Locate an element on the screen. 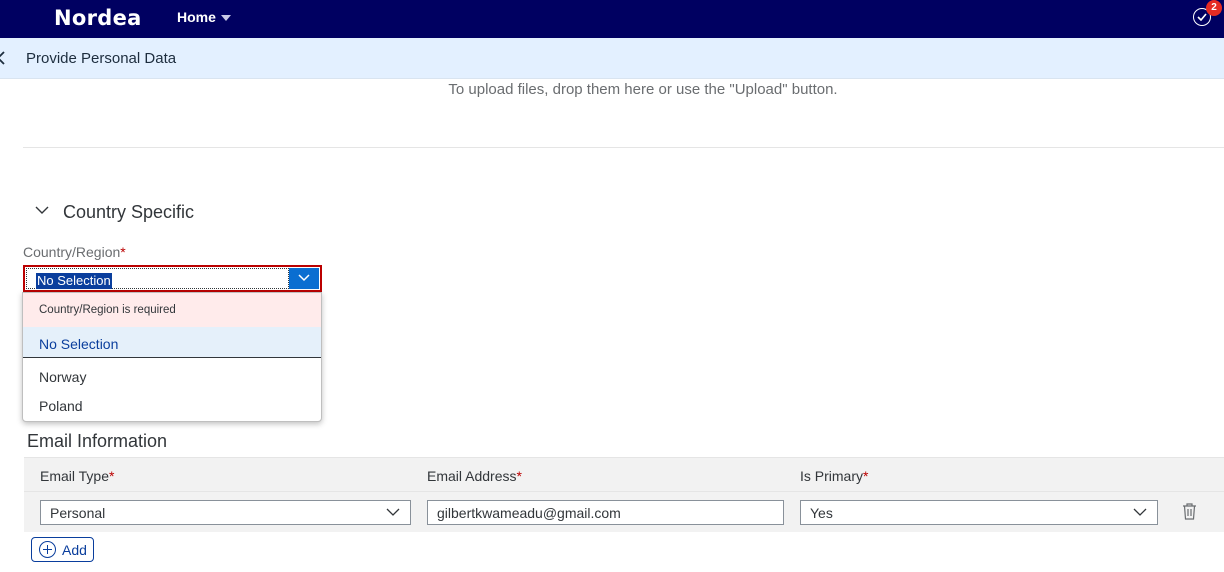 The height and width of the screenshot is (572, 1224). email-type-select: Personal is located at coordinates (225, 512).